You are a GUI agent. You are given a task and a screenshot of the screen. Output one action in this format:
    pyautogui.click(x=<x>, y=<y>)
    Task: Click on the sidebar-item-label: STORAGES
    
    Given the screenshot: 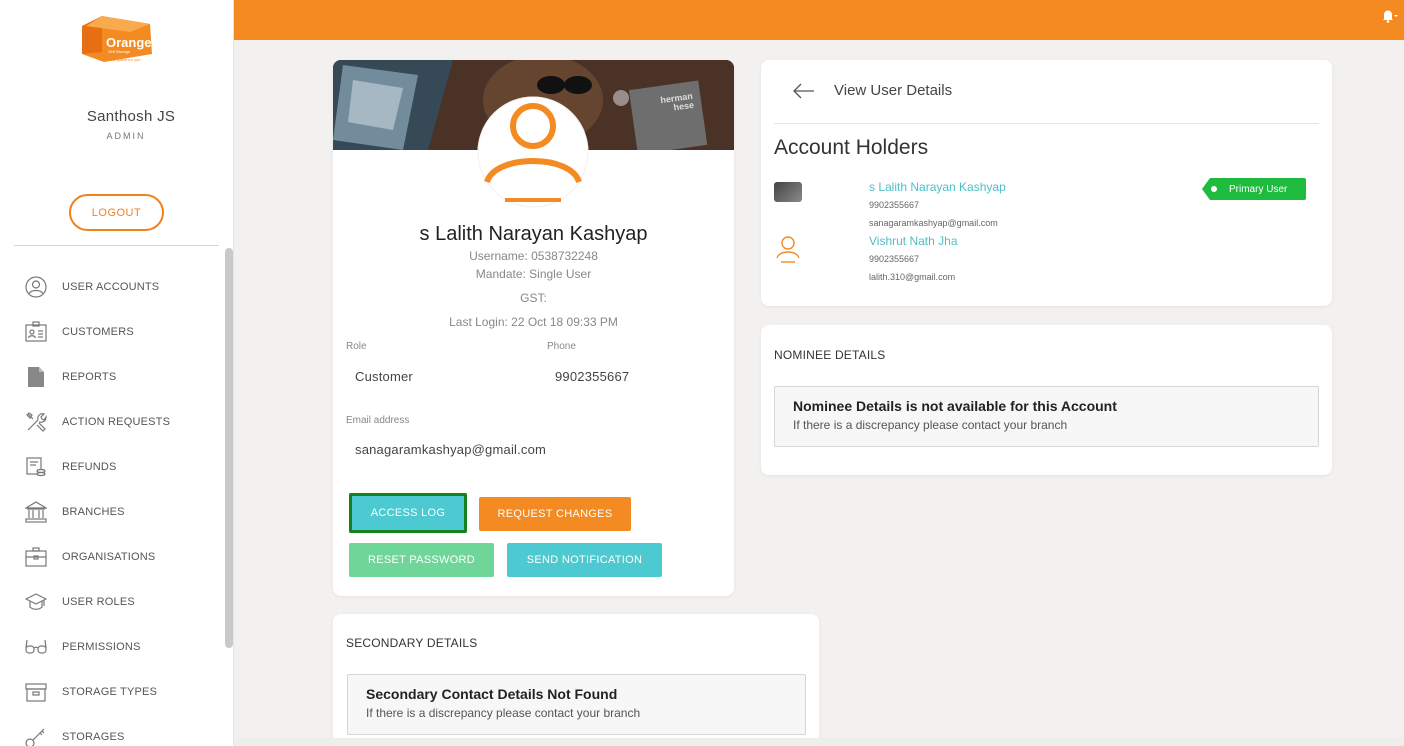 What is the action you would take?
    pyautogui.click(x=93, y=736)
    